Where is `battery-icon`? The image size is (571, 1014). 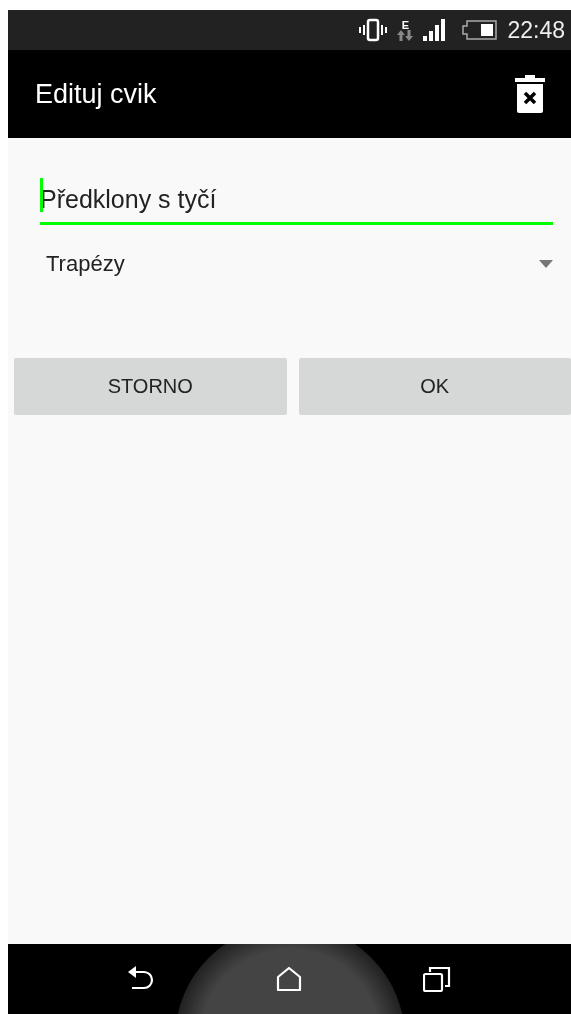
battery-icon is located at coordinates (479, 30).